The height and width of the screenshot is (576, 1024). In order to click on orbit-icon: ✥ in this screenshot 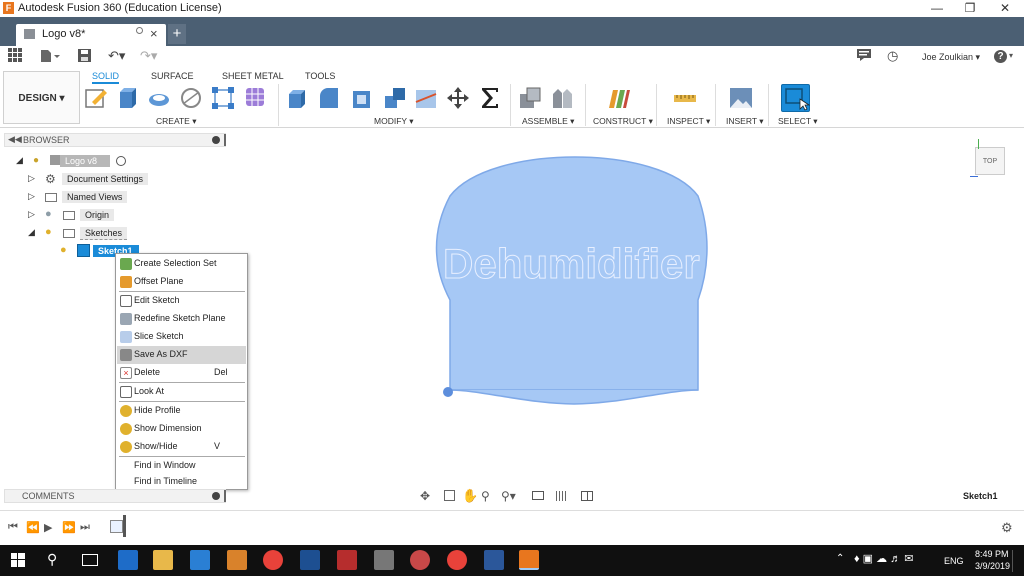, I will do `click(425, 496)`.